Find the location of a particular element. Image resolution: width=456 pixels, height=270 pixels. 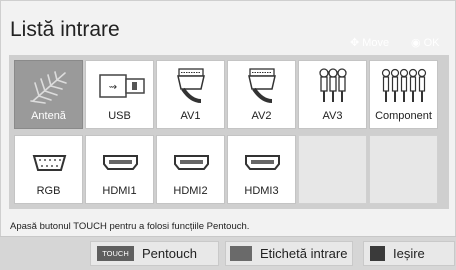

move-hint-label: Move is located at coordinates (376, 43).